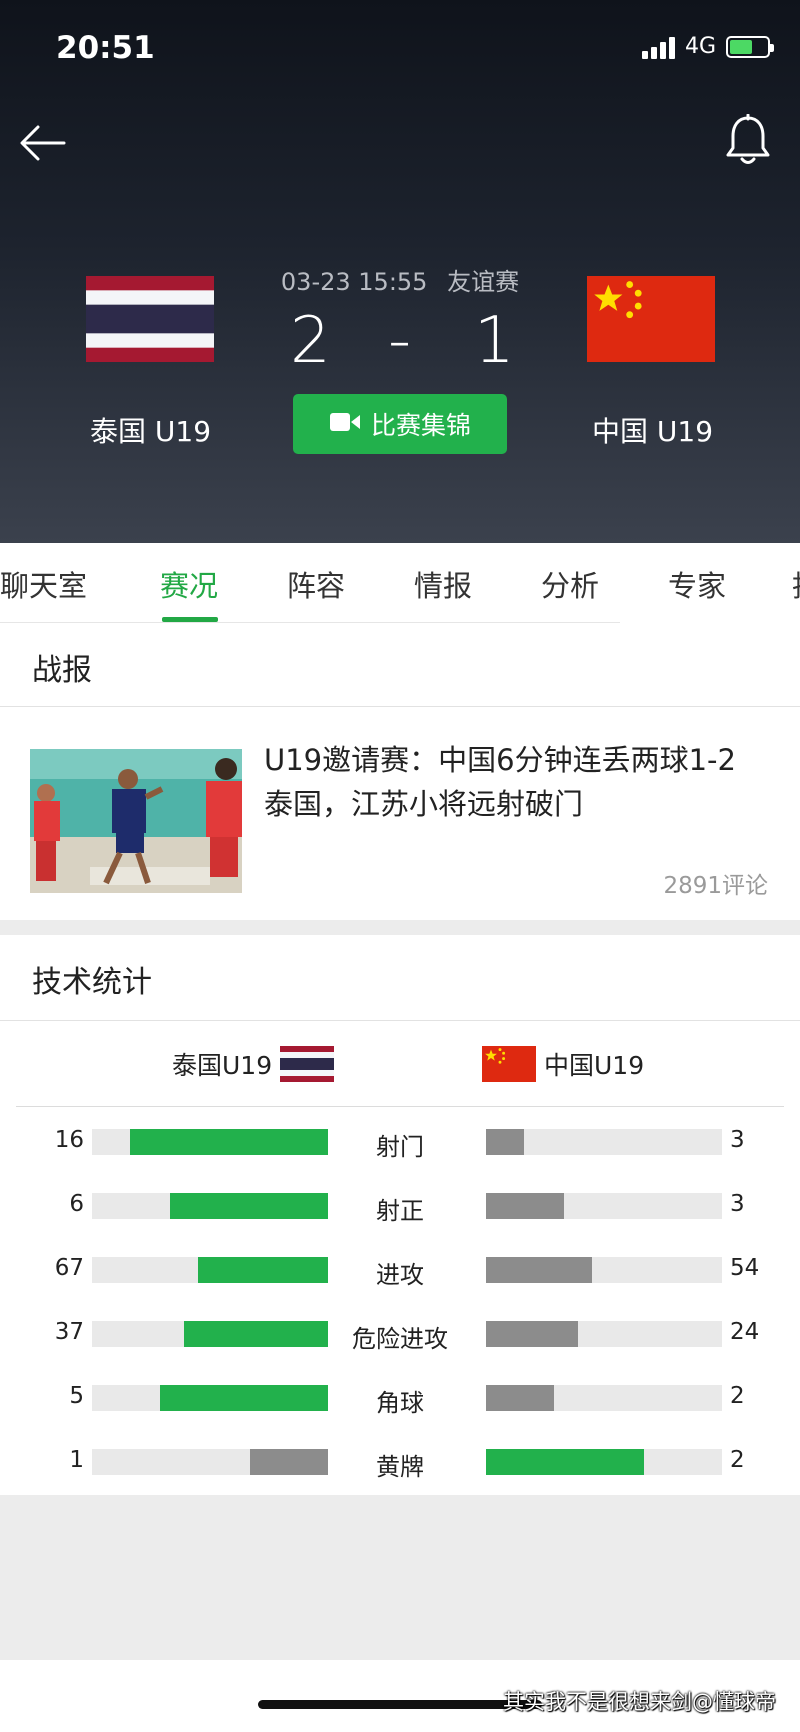 This screenshot has height=1732, width=800. Describe the element at coordinates (69, 1140) in the screenshot. I see `stat-home-value: 16` at that location.